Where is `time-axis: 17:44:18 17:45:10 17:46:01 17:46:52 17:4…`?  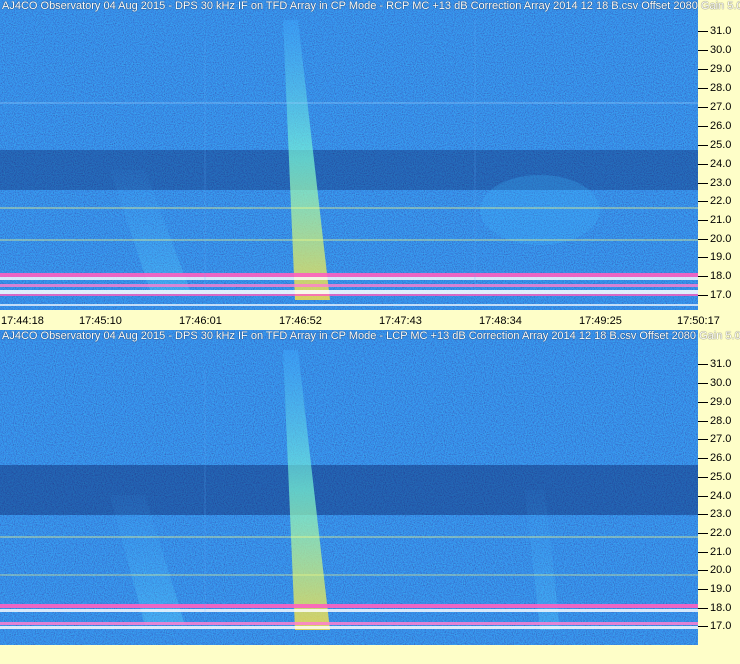
time-axis: 17:44:18 17:45:10 17:46:01 17:46:52 17:4… is located at coordinates (370, 320).